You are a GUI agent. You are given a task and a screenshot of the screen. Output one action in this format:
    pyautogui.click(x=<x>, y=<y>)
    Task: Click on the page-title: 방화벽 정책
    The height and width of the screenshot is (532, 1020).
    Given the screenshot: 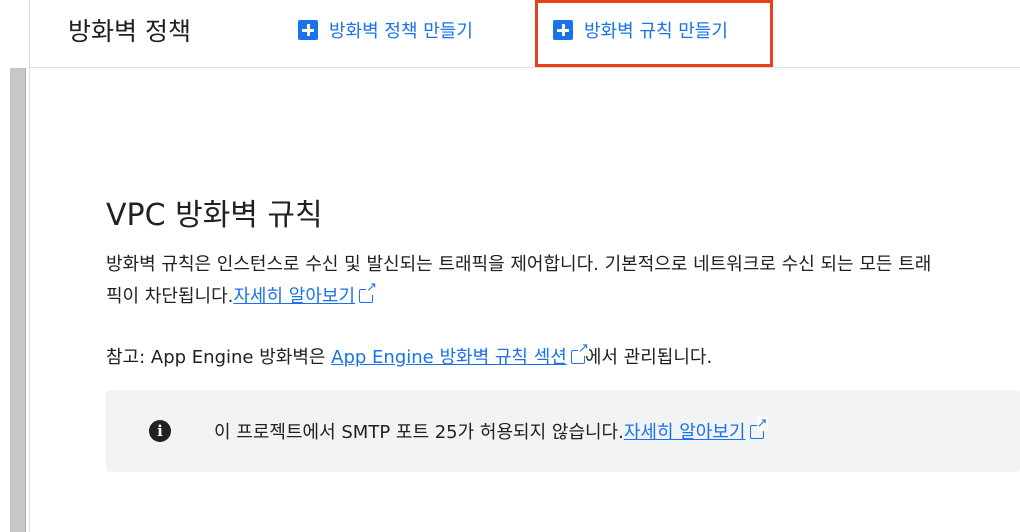 What is the action you would take?
    pyautogui.click(x=129, y=31)
    